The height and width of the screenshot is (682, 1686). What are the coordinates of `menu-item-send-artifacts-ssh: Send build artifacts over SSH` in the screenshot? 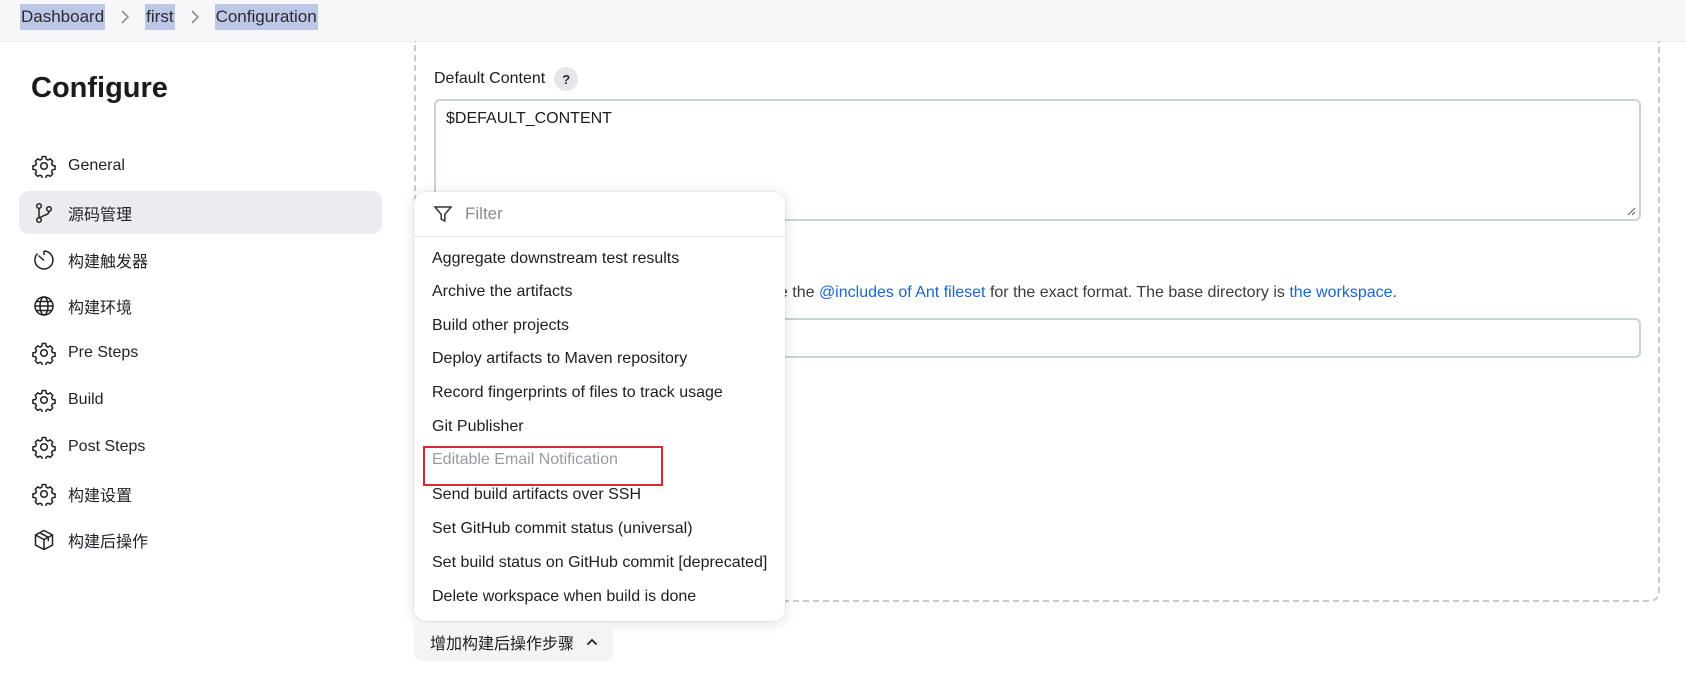 It's located at (536, 495).